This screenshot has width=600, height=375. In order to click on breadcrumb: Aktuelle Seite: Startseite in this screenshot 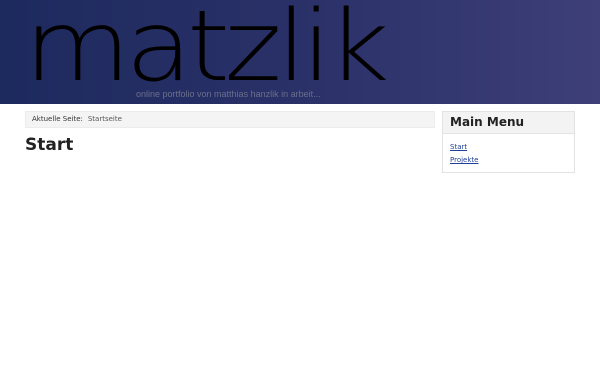, I will do `click(230, 119)`.